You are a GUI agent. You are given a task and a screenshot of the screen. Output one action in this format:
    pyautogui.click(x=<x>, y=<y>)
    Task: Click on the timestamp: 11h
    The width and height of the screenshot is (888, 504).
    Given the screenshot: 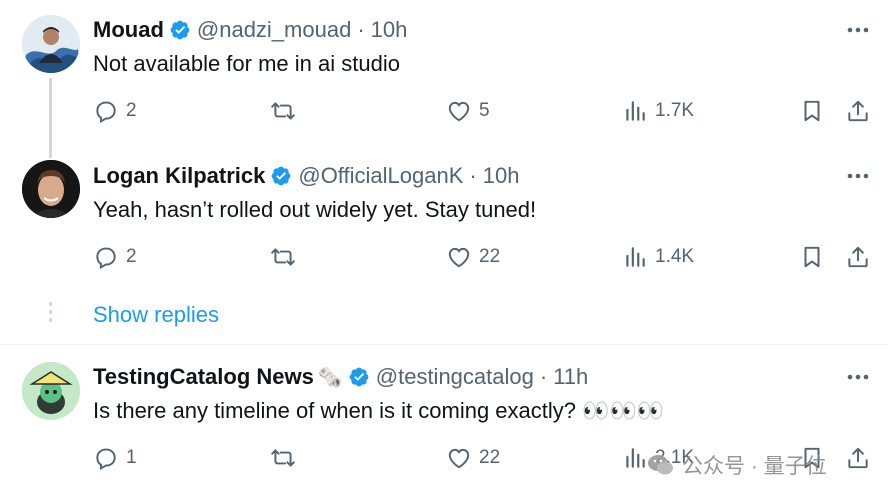 What is the action you would take?
    pyautogui.click(x=570, y=377)
    